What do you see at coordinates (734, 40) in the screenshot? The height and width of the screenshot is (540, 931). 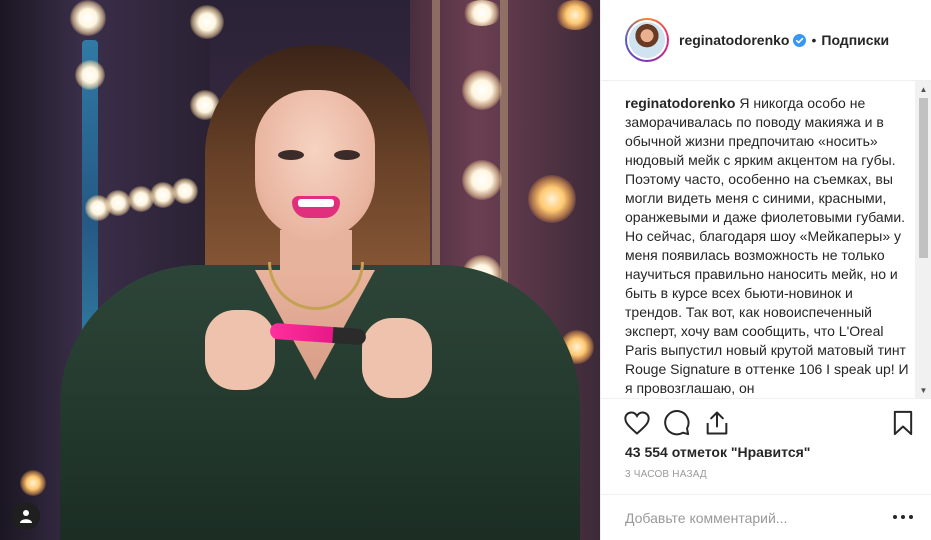 I see `username-link: reginatodorenko` at bounding box center [734, 40].